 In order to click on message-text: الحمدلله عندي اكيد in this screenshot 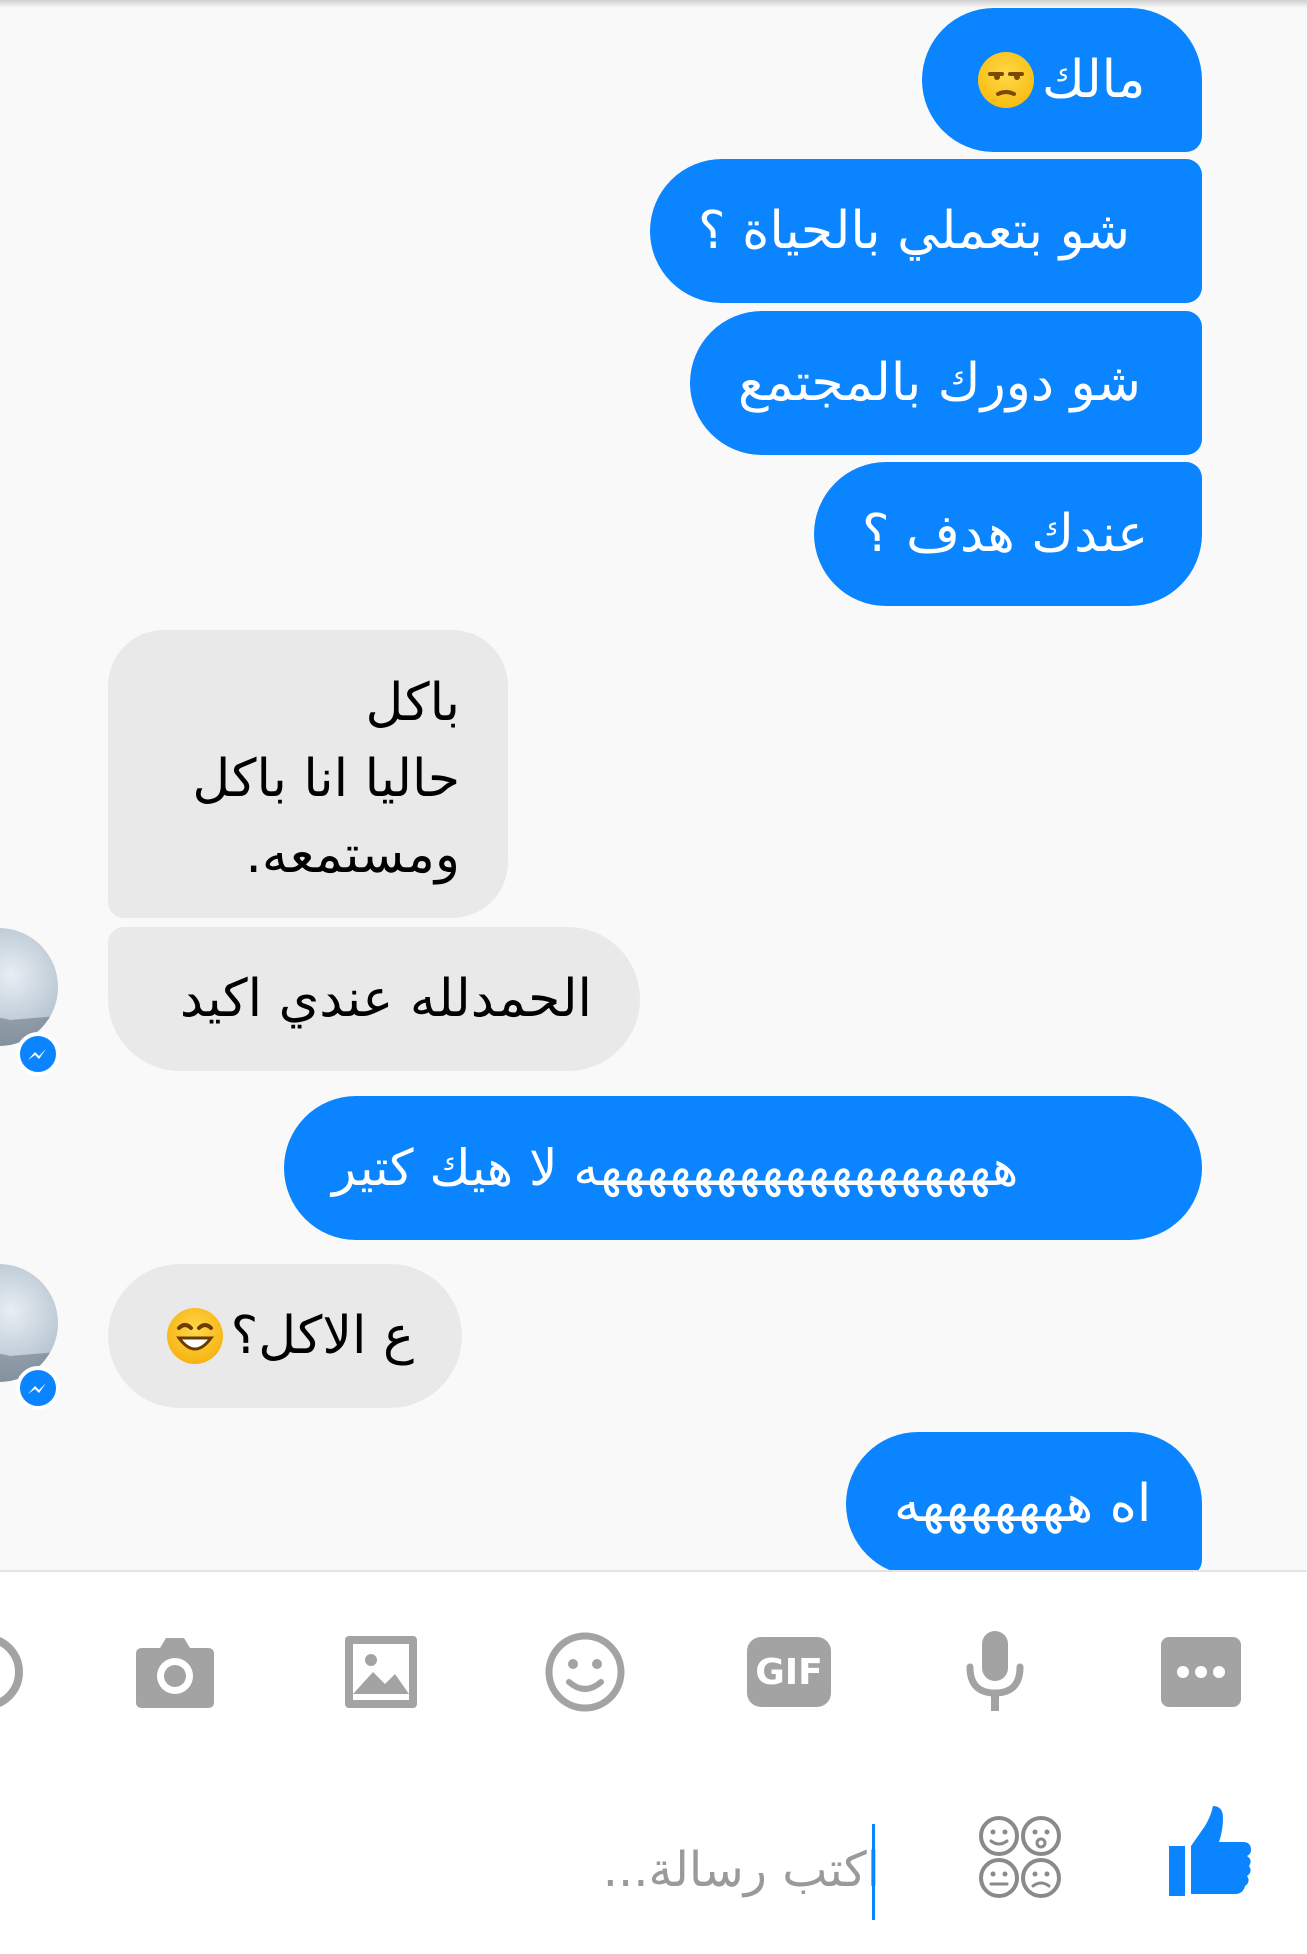, I will do `click(385, 999)`.